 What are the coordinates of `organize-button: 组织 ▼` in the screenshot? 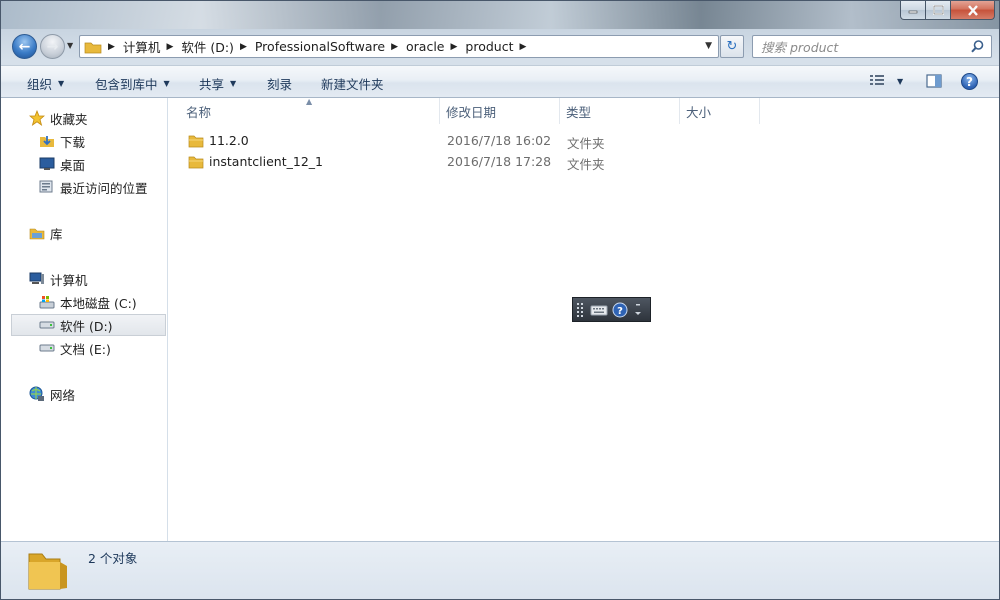 It's located at (45, 83).